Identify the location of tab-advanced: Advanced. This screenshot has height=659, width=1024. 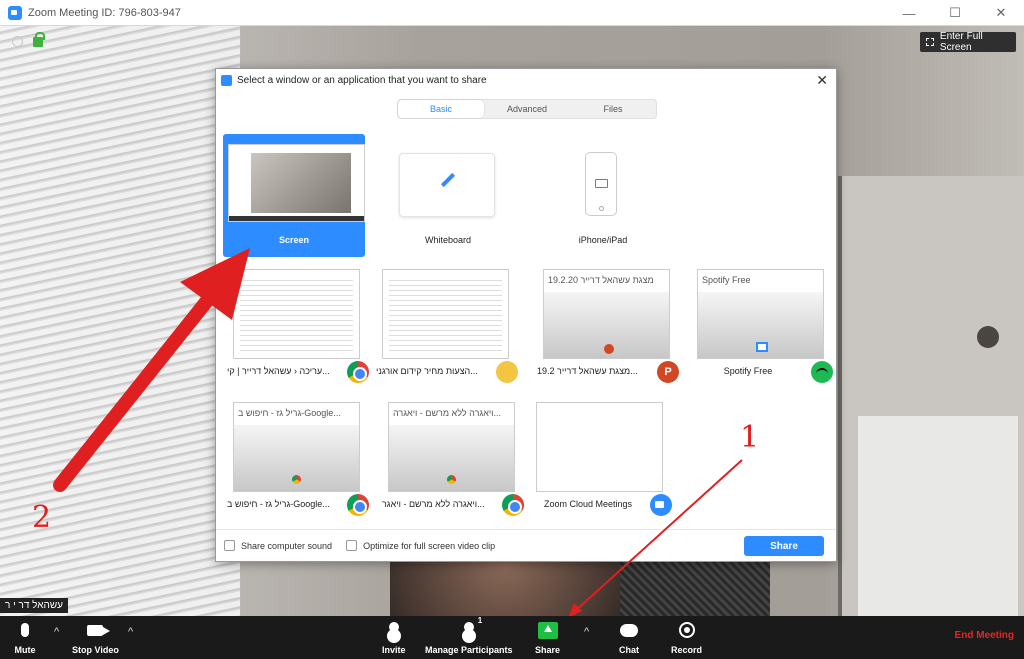
(527, 109).